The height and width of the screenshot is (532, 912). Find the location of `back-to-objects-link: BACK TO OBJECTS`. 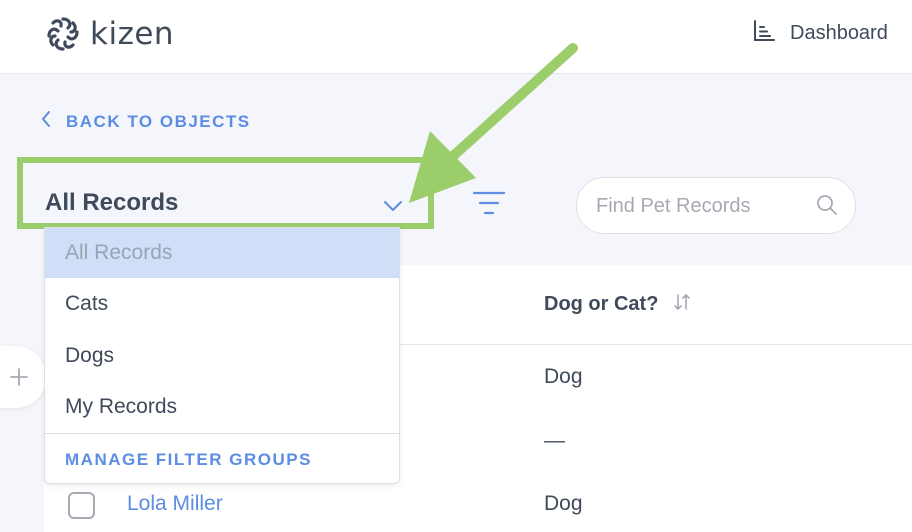

back-to-objects-link: BACK TO OBJECTS is located at coordinates (145, 121).